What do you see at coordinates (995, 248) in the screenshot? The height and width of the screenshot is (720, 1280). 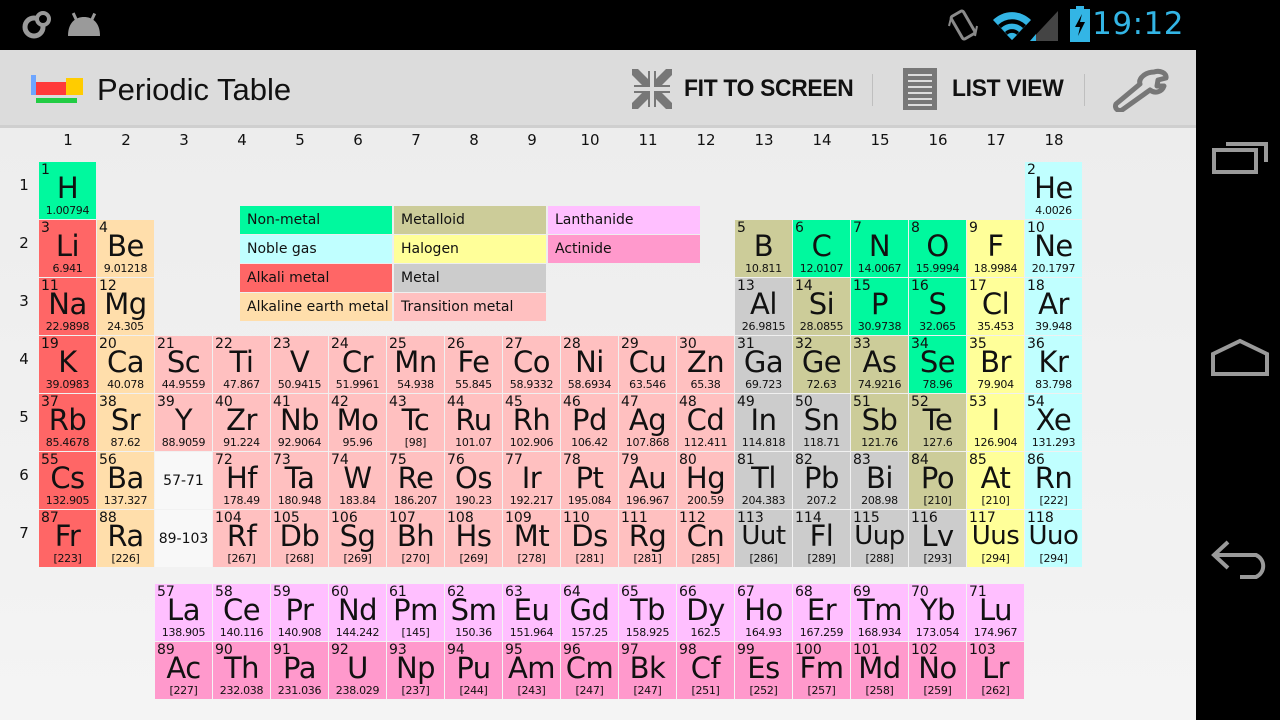 I see `element-cell-f: 9 F 18.9984` at bounding box center [995, 248].